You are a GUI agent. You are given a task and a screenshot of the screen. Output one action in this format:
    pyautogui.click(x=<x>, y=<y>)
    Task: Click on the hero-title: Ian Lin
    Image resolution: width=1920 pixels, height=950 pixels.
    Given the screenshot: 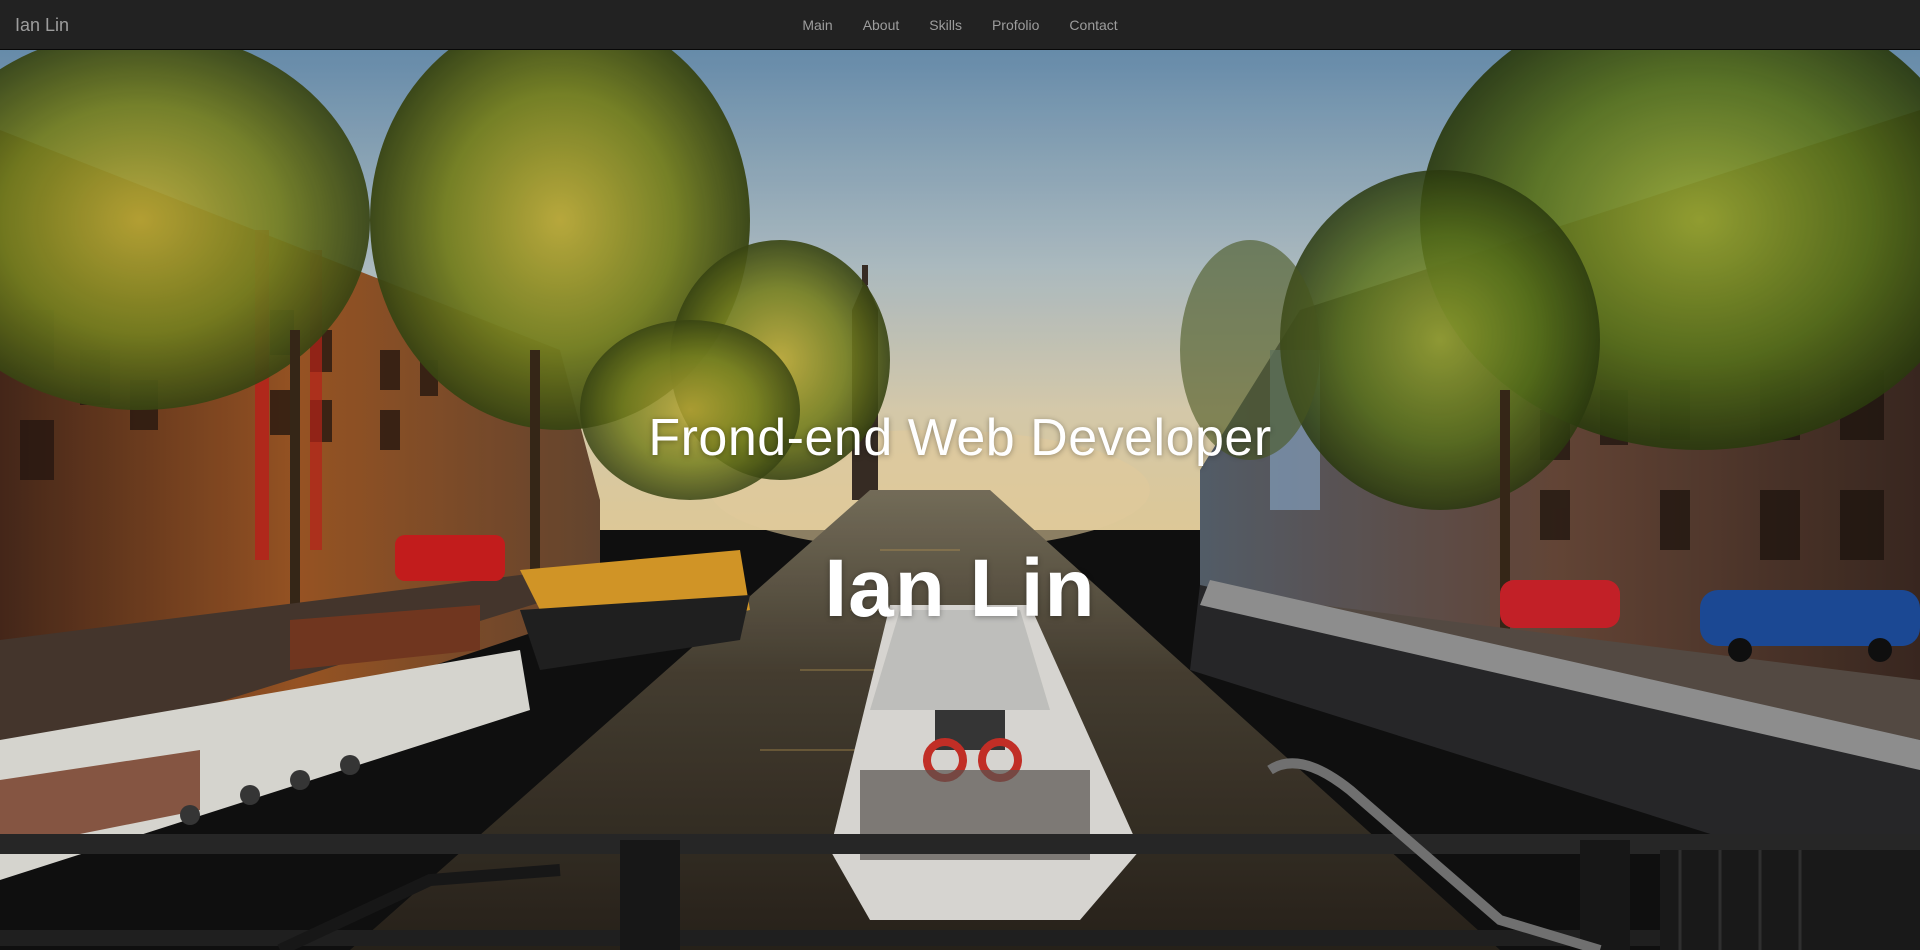 What is the action you would take?
    pyautogui.click(x=960, y=588)
    